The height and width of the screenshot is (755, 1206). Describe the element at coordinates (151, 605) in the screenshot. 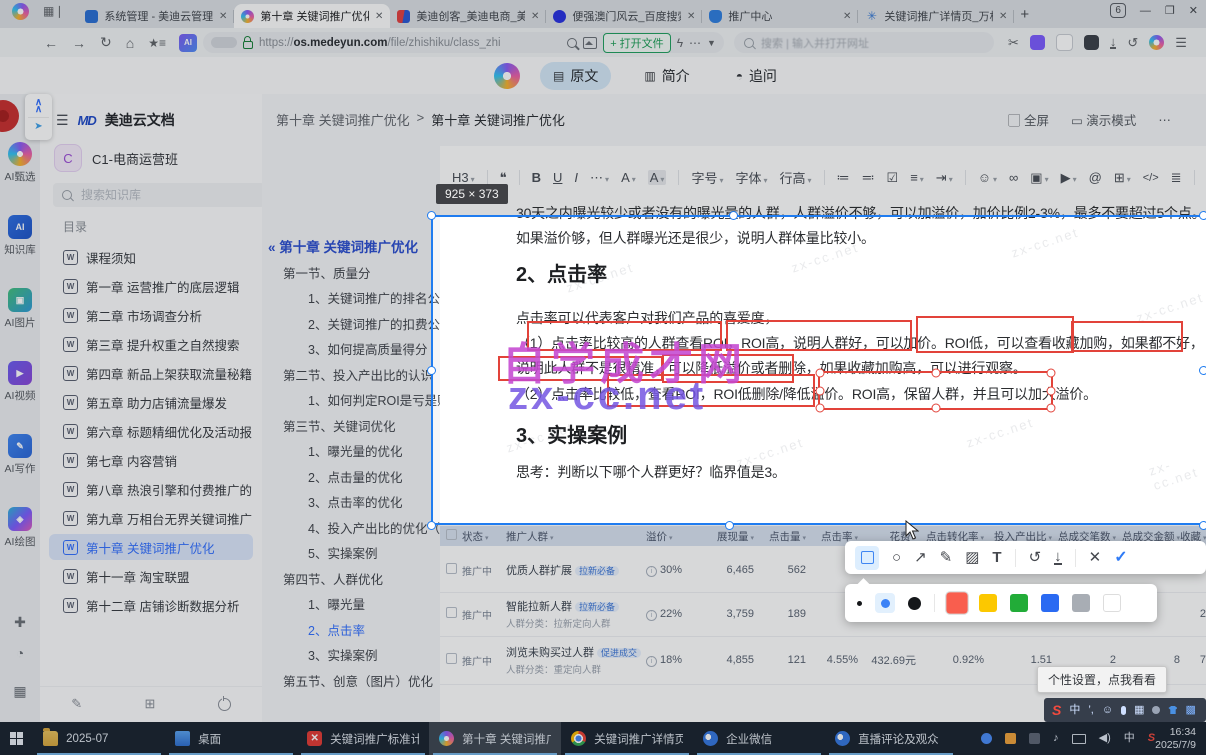

I see `sidebar-item-ch12: W 第十二章 店铺诊断数据分析` at that location.